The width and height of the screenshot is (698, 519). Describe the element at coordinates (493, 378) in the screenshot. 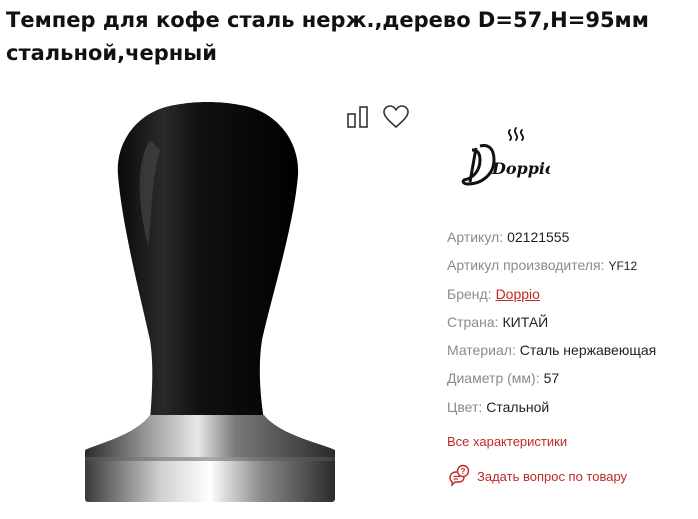

I see `spec-label: Диаметр (мм):` at that location.